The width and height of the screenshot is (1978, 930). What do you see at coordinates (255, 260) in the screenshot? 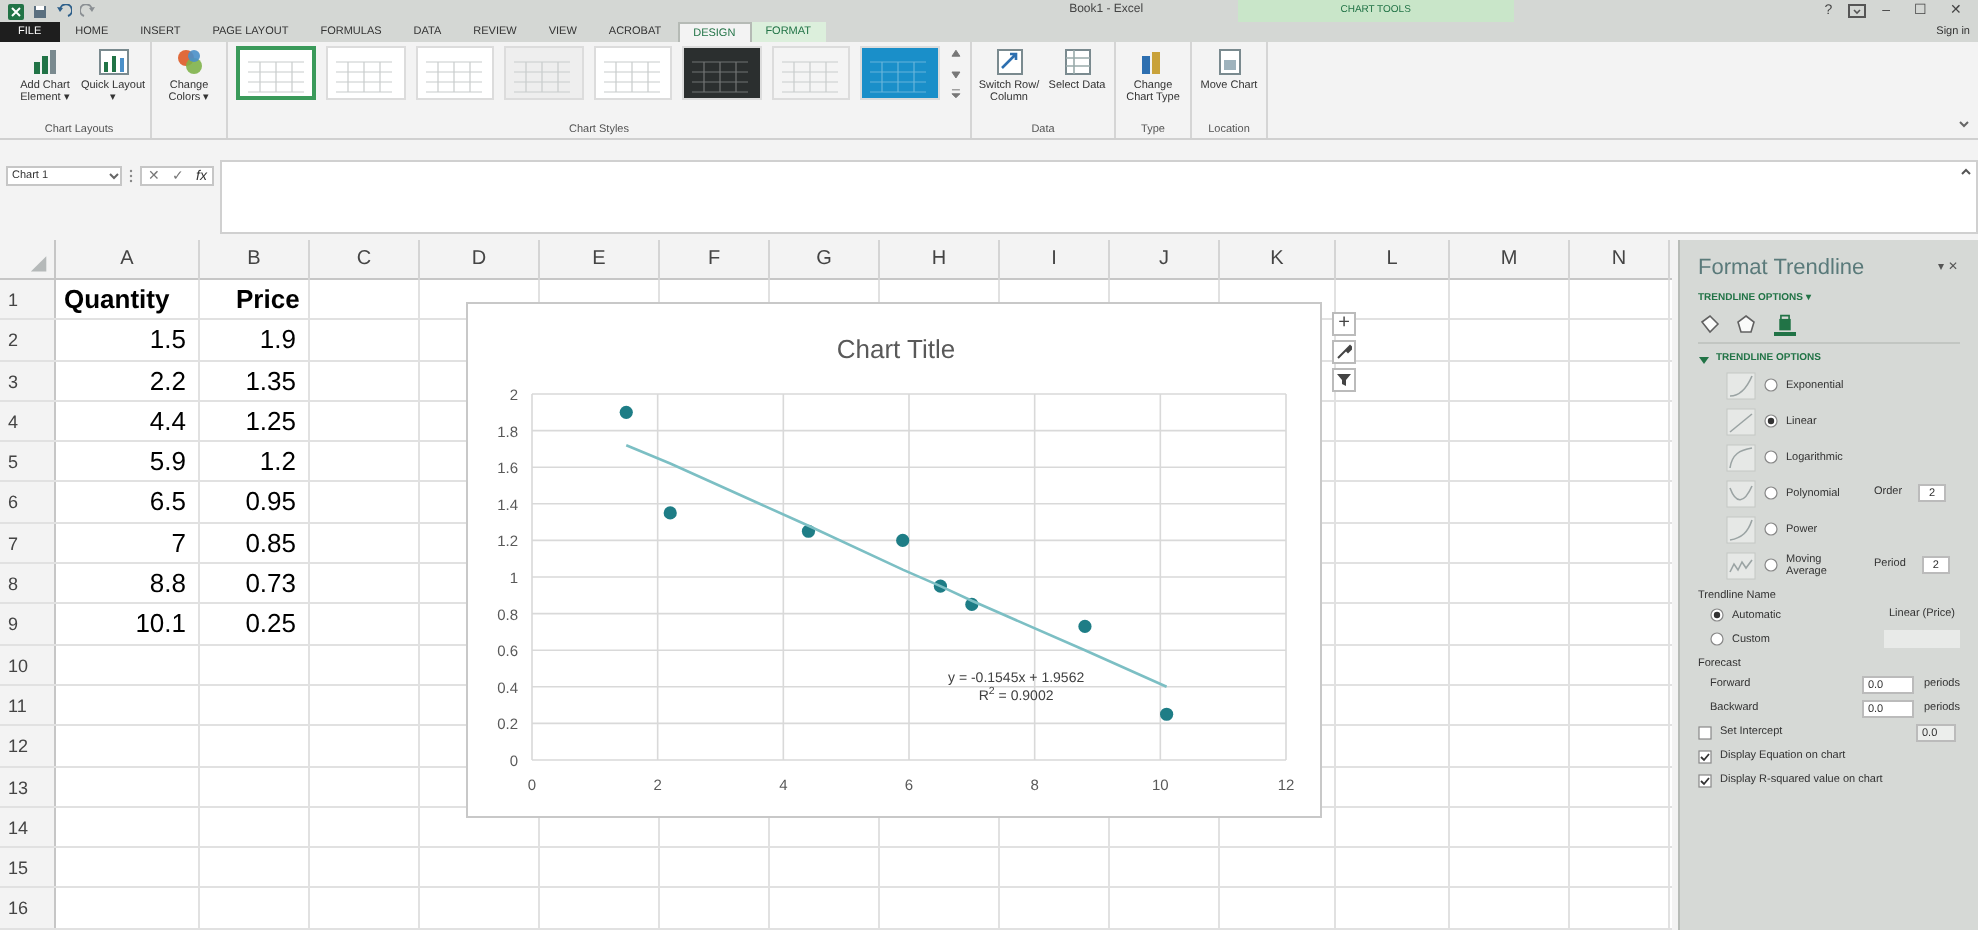
I see `column-header: B` at bounding box center [255, 260].